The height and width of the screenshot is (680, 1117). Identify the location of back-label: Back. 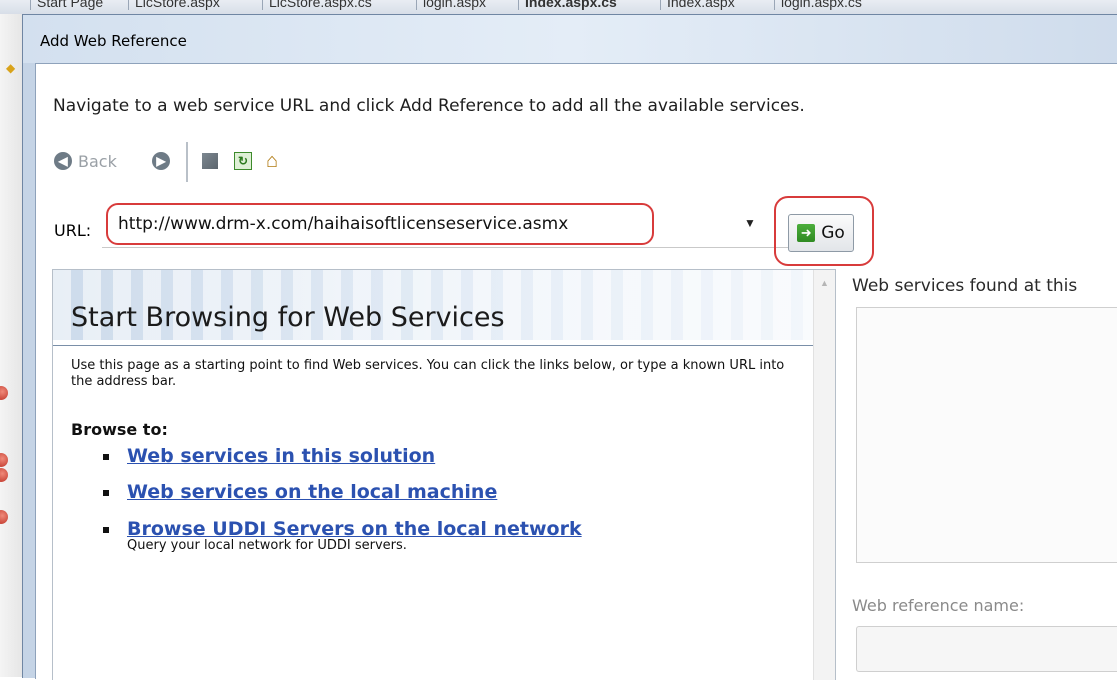
(97, 161).